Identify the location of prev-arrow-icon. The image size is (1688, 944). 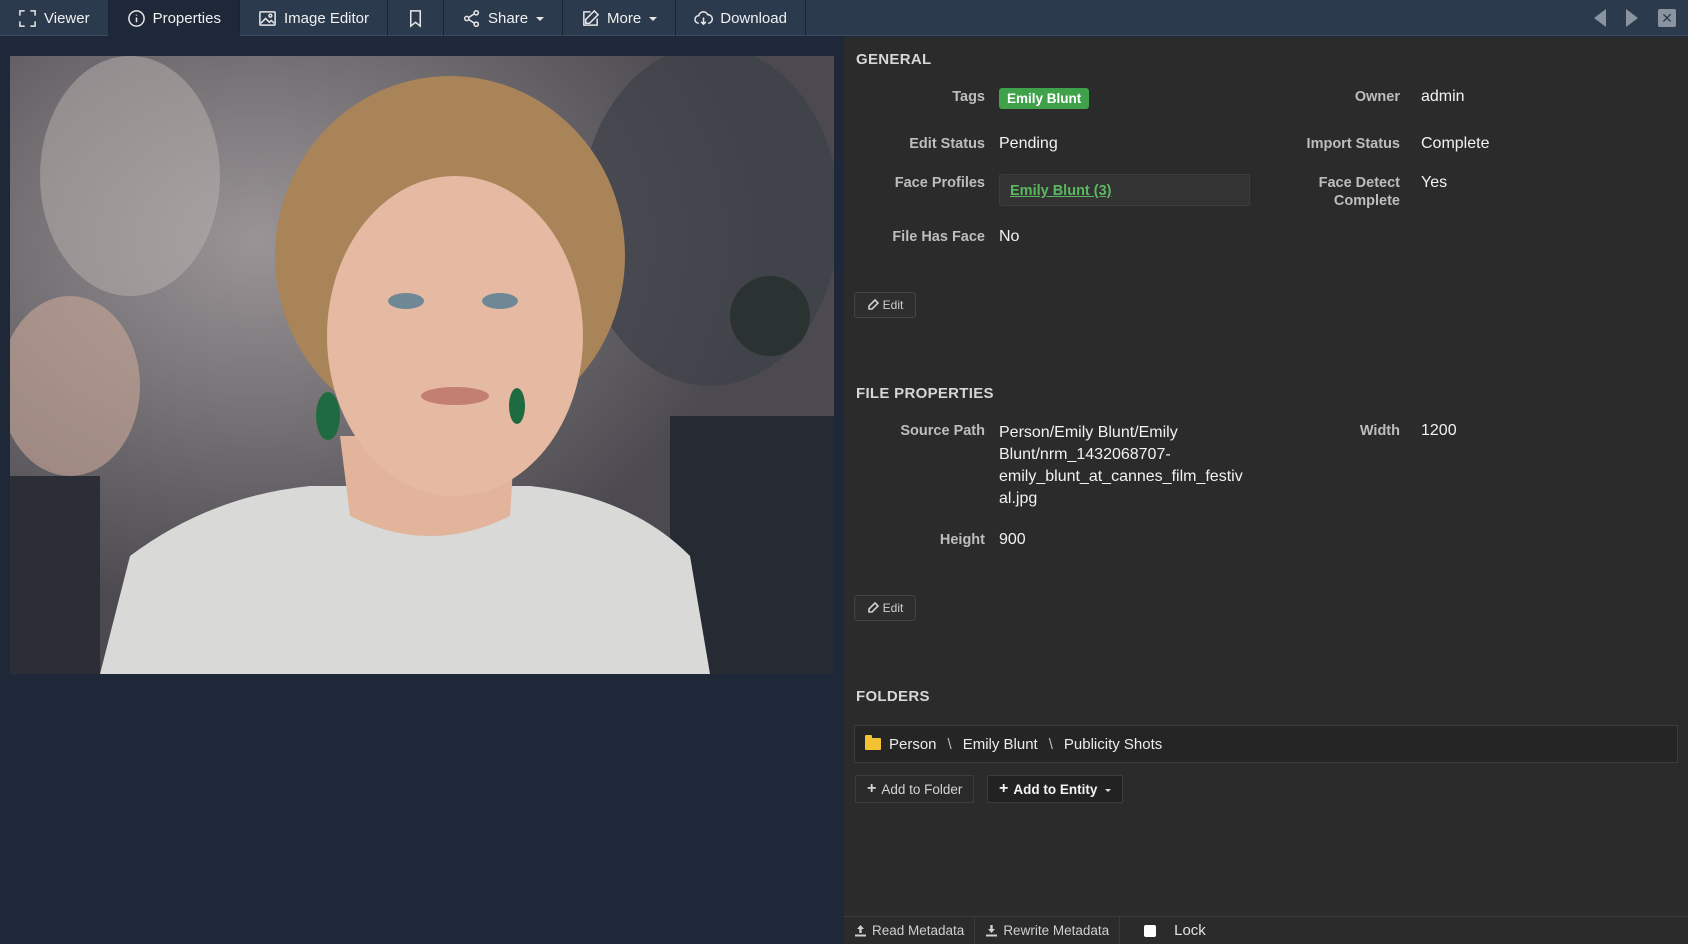
(1600, 18).